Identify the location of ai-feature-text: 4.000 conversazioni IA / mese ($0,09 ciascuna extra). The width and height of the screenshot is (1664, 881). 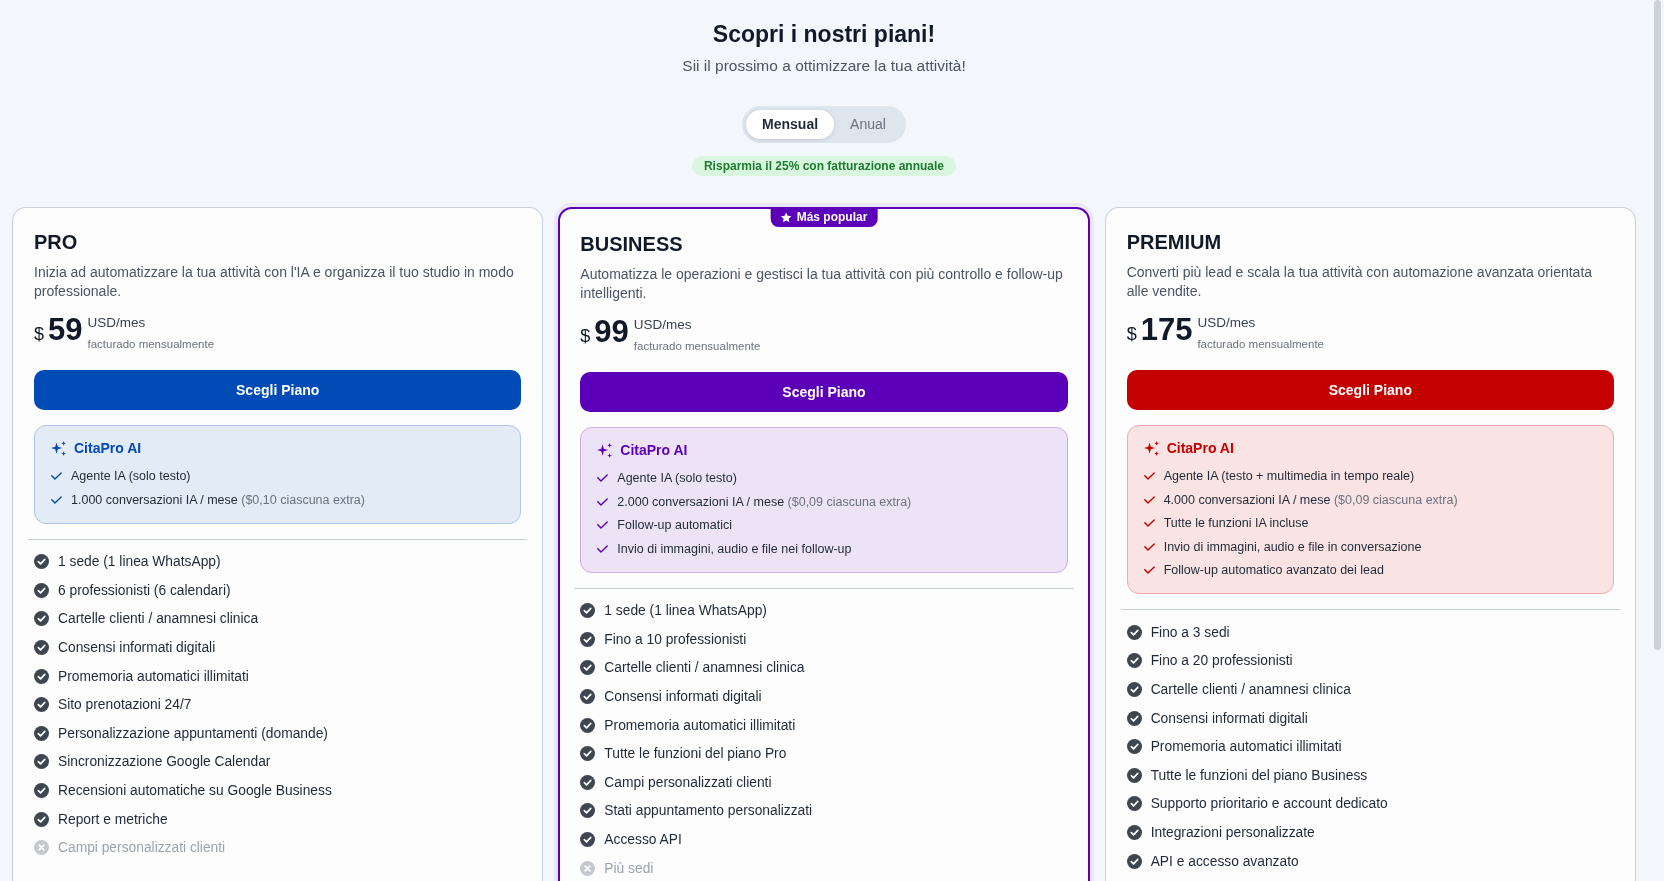
(1310, 500).